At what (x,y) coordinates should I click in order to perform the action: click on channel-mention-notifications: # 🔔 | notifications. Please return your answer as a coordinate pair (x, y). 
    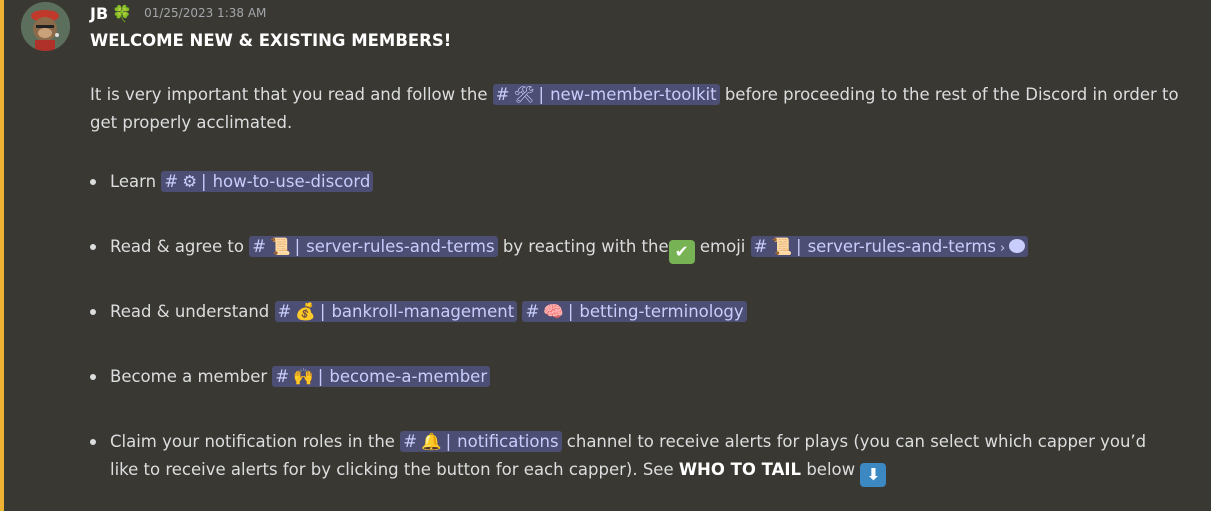
    Looking at the image, I should click on (481, 441).